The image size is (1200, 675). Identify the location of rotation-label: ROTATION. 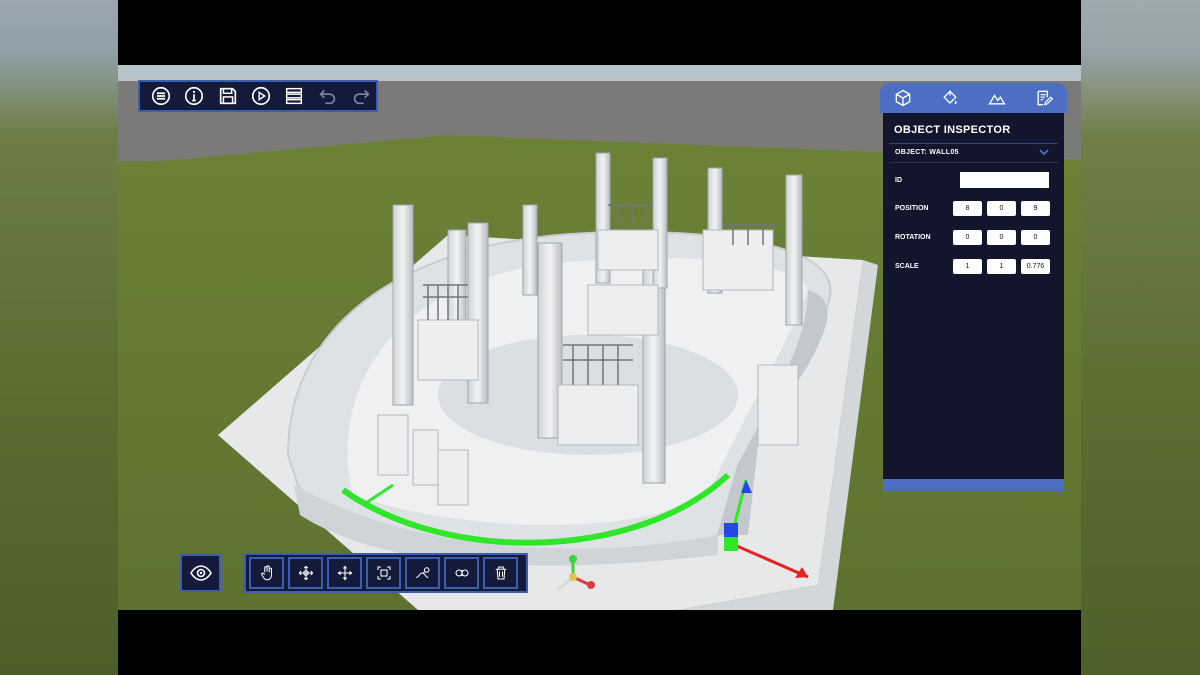
(913, 237).